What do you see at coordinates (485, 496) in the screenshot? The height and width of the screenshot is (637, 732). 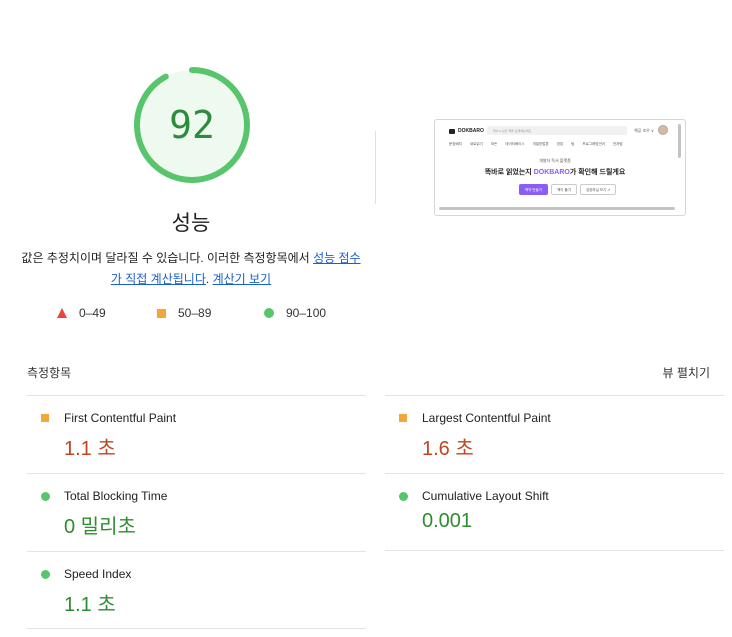 I see `metric-label: Cumulative Layout Shift` at bounding box center [485, 496].